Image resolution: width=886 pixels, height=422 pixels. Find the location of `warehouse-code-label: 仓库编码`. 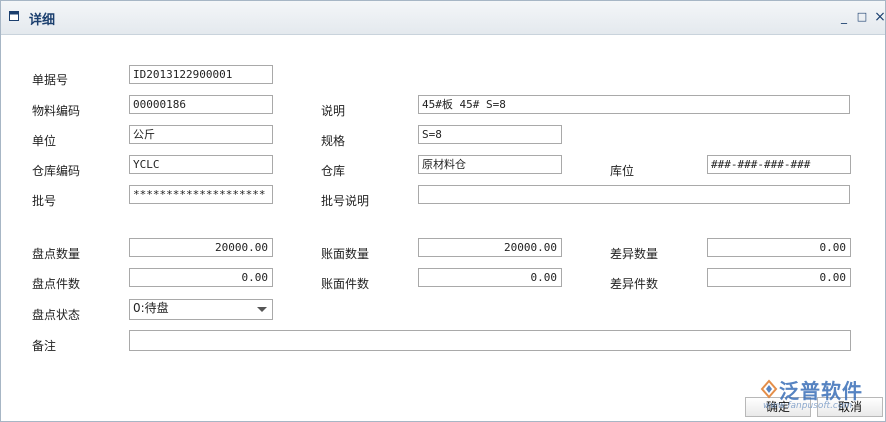

warehouse-code-label: 仓库编码 is located at coordinates (56, 171).